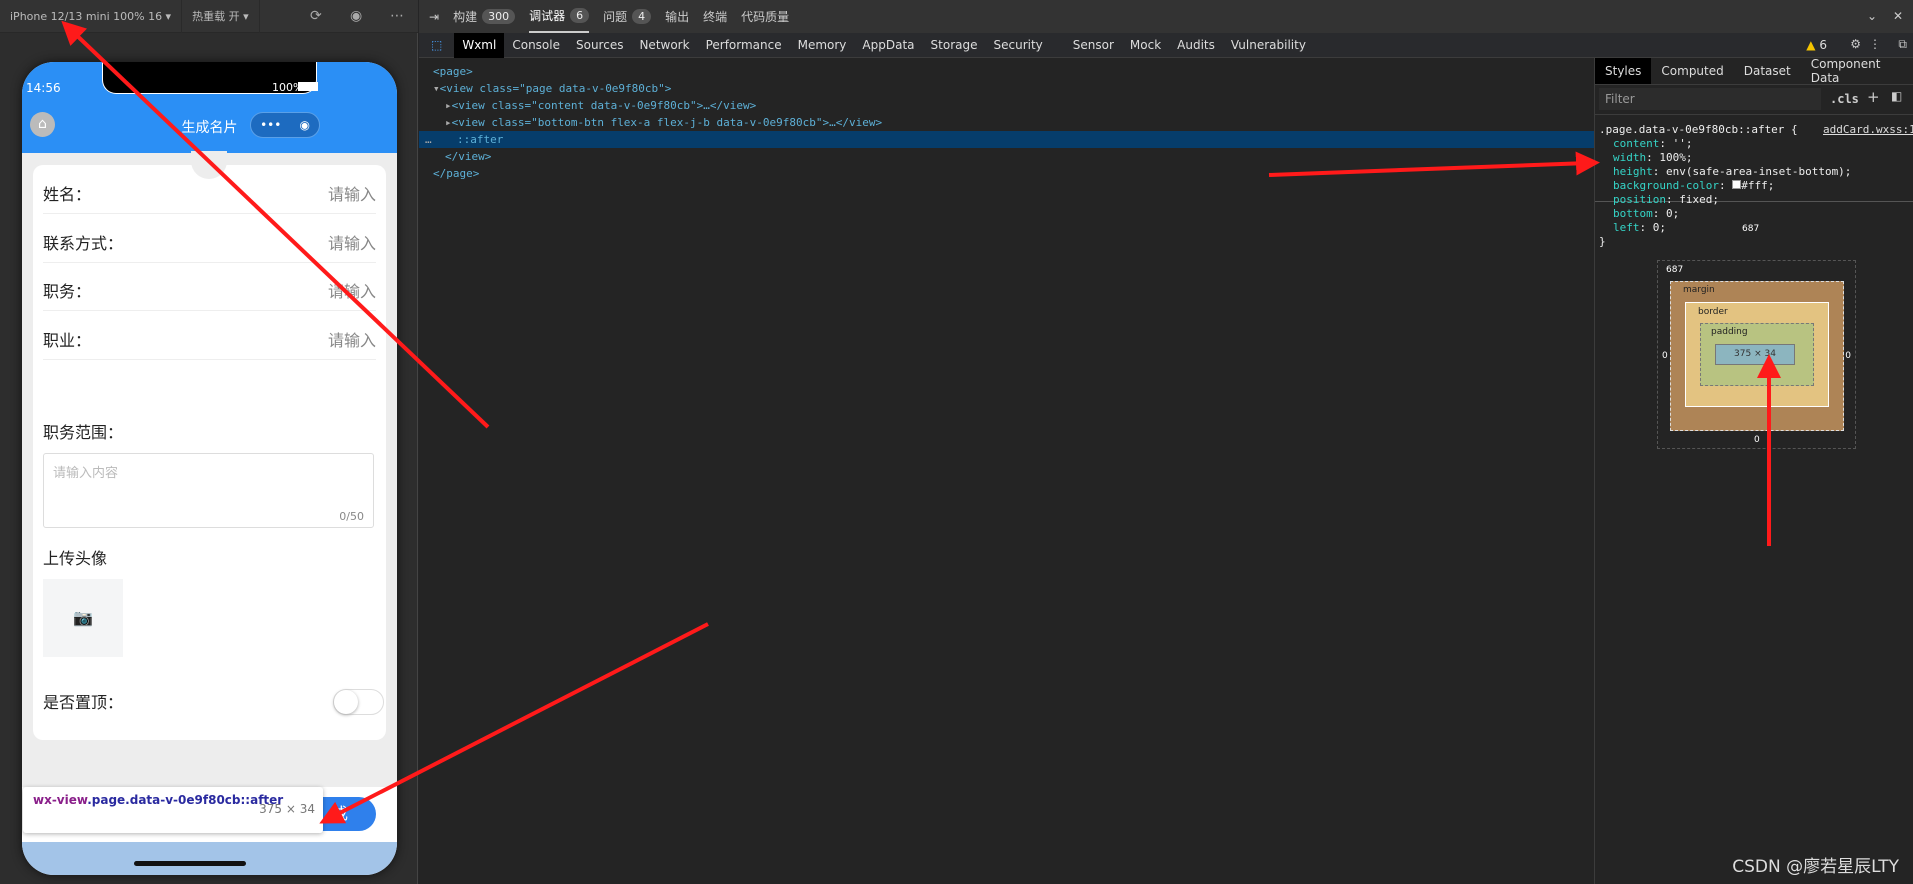 This screenshot has height=884, width=1913. What do you see at coordinates (744, 45) in the screenshot?
I see `tab-performance: Performance` at bounding box center [744, 45].